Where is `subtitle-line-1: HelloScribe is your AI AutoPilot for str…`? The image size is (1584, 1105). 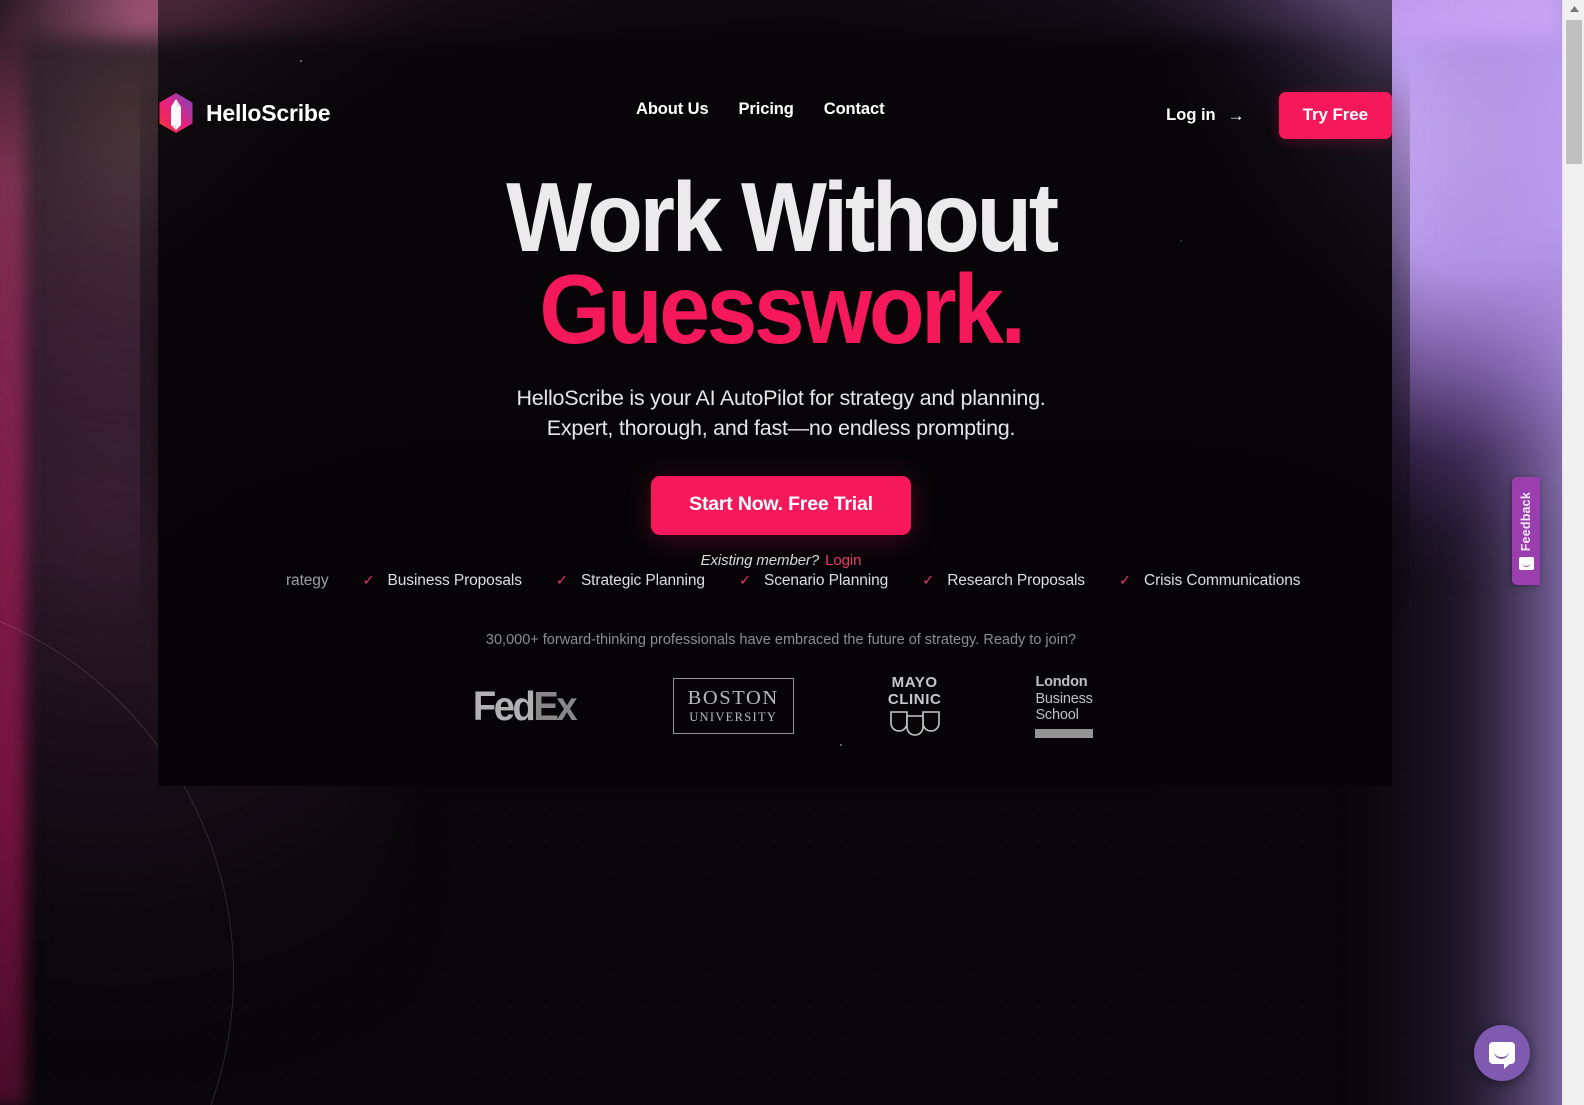
subtitle-line-1: HelloScribe is your AI AutoPilot for str… is located at coordinates (781, 398).